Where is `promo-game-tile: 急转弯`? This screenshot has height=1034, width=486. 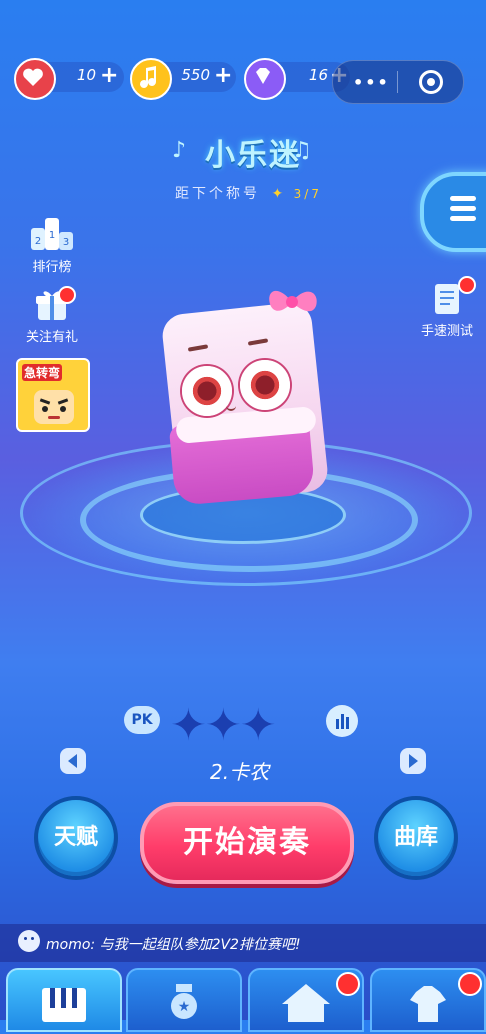 promo-game-tile: 急转弯 is located at coordinates (53, 395).